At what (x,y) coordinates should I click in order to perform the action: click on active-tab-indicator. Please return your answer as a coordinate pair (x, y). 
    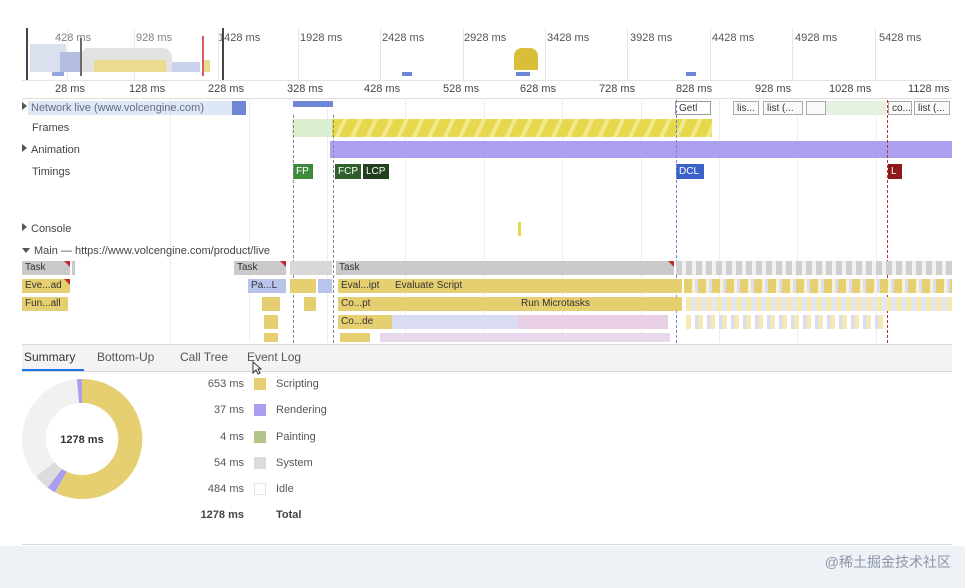
    Looking at the image, I should click on (53, 370).